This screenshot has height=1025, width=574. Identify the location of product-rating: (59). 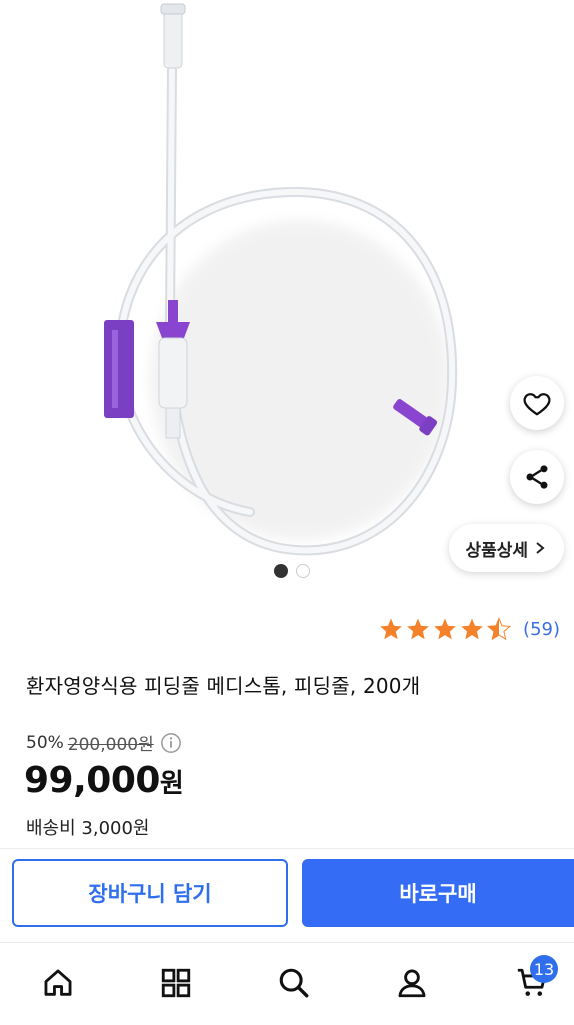
(469, 629).